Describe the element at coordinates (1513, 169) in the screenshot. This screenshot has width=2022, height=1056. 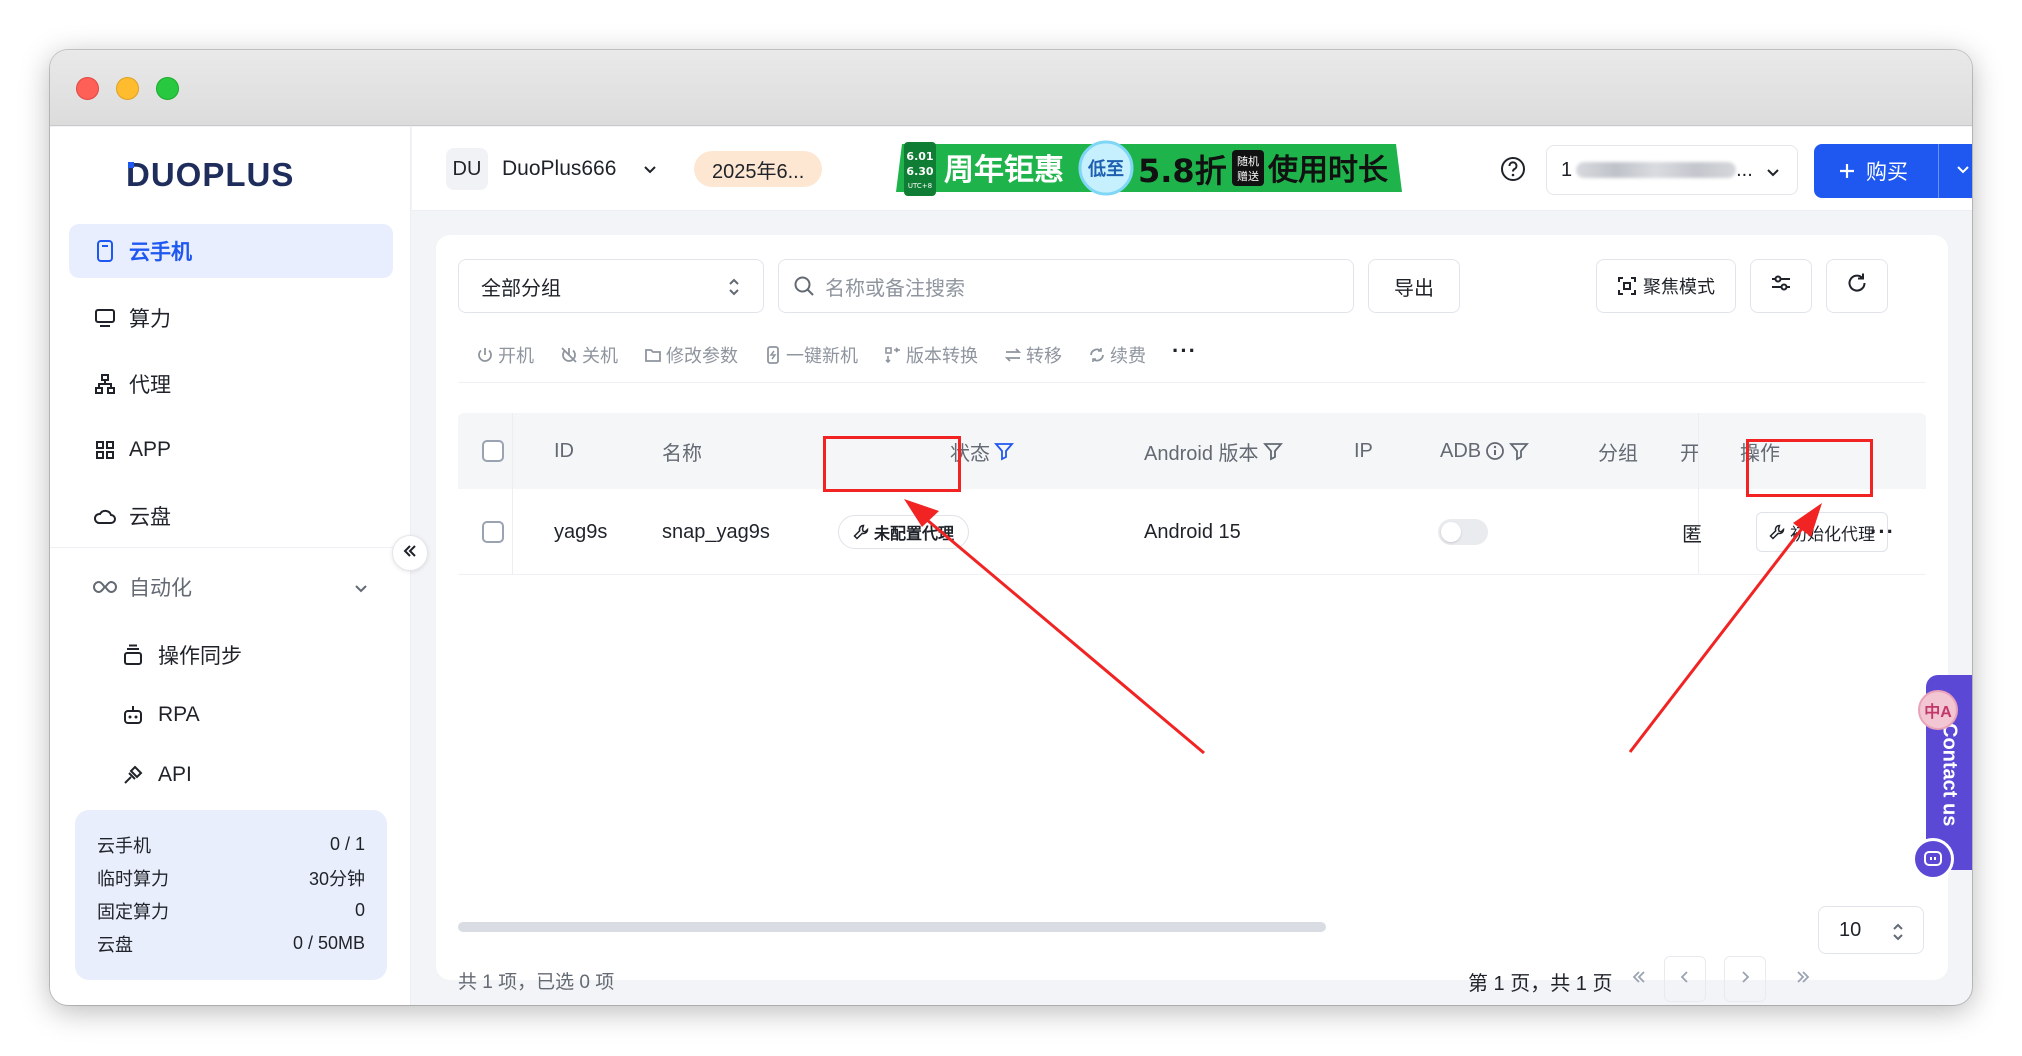
I see `help-icon` at that location.